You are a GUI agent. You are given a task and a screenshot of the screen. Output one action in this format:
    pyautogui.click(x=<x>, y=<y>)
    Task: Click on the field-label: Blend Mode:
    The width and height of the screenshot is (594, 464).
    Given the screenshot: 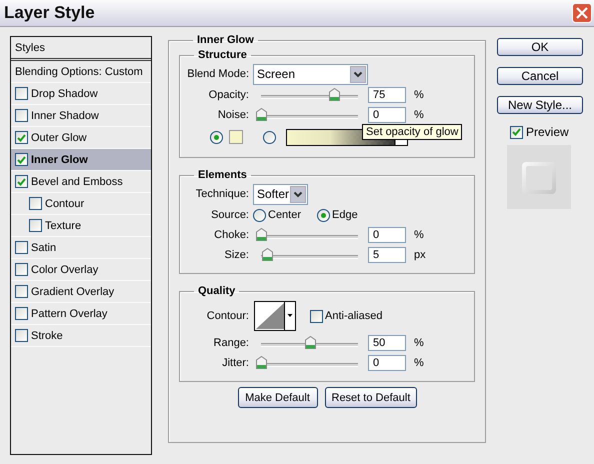 What is the action you would take?
    pyautogui.click(x=218, y=74)
    